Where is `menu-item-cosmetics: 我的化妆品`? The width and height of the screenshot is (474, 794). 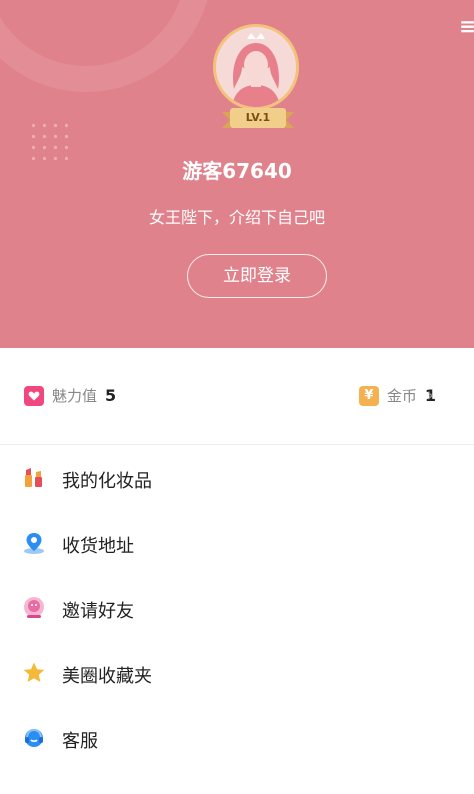
menu-item-cosmetics: 我的化妆品 is located at coordinates (237, 478).